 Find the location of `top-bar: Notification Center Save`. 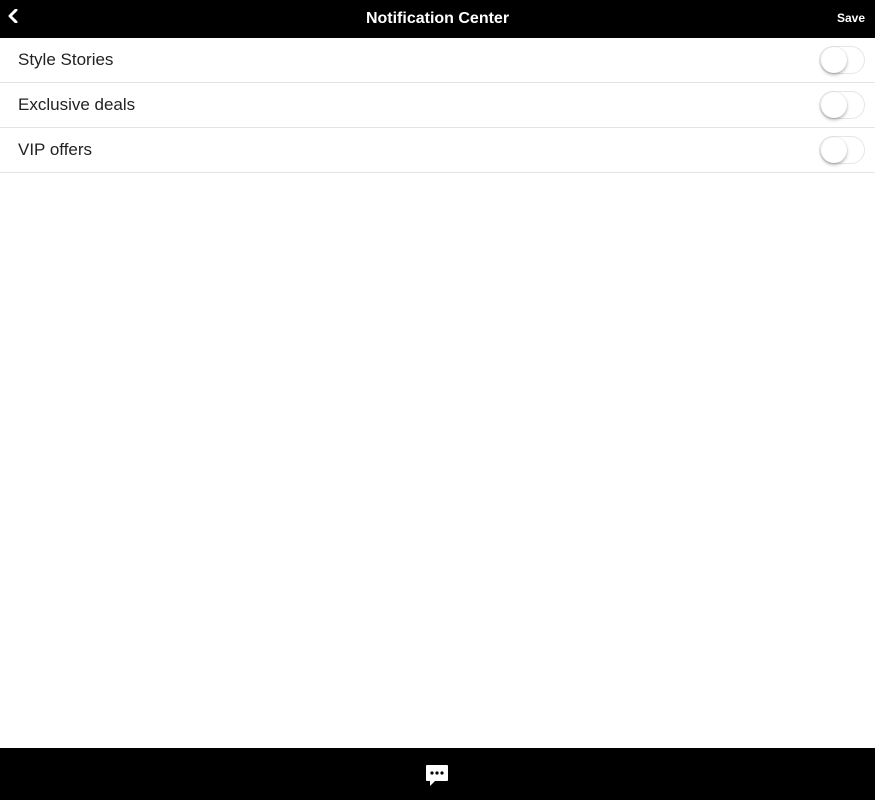

top-bar: Notification Center Save is located at coordinates (437, 19).